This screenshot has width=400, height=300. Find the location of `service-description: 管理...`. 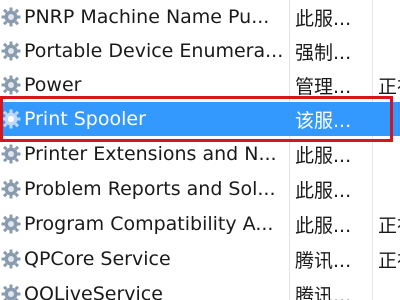

service-description: 管理... is located at coordinates (323, 86).